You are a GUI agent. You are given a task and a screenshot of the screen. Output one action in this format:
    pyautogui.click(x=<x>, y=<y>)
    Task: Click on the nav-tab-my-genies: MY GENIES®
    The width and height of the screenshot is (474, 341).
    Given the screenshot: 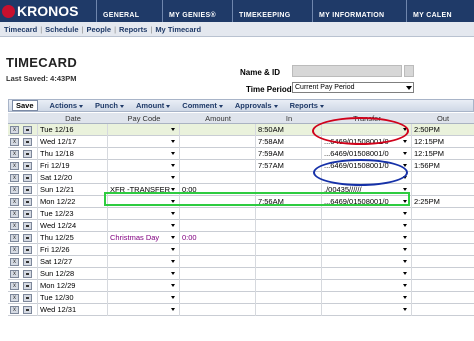 What is the action you would take?
    pyautogui.click(x=197, y=11)
    